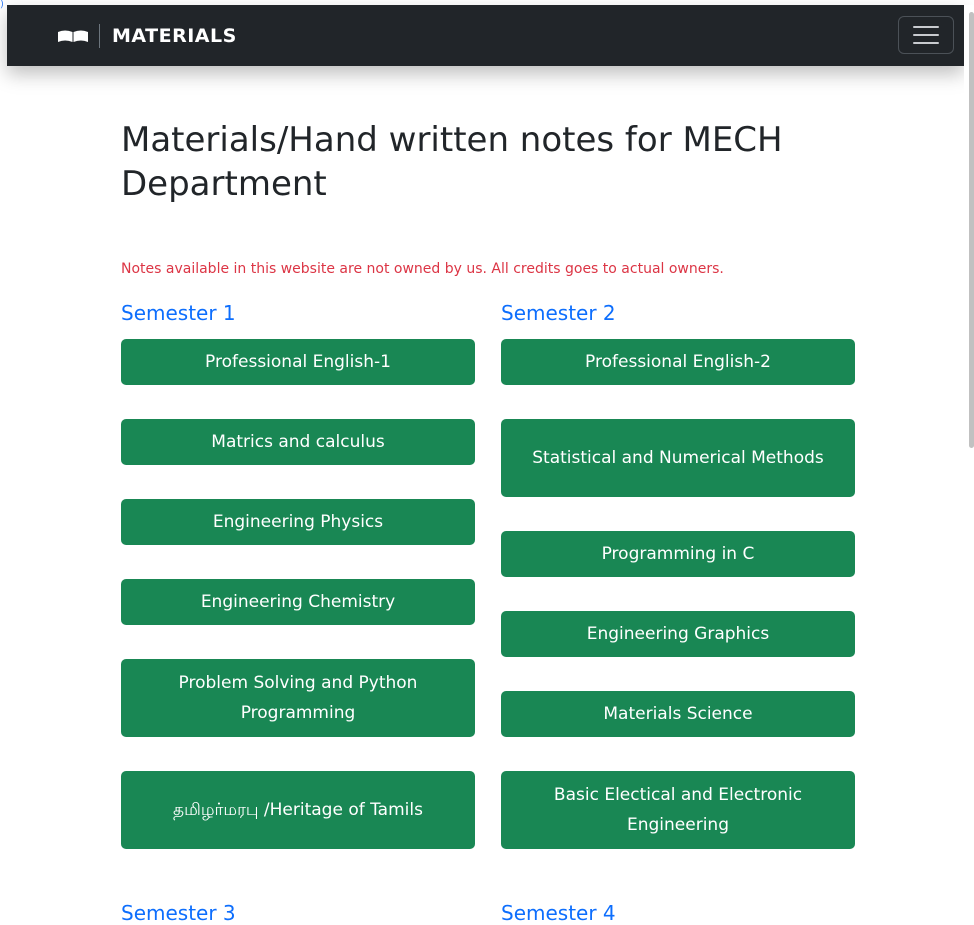  What do you see at coordinates (678, 634) in the screenshot?
I see `subject-button-engineering-graphics: Engineering Graphics` at bounding box center [678, 634].